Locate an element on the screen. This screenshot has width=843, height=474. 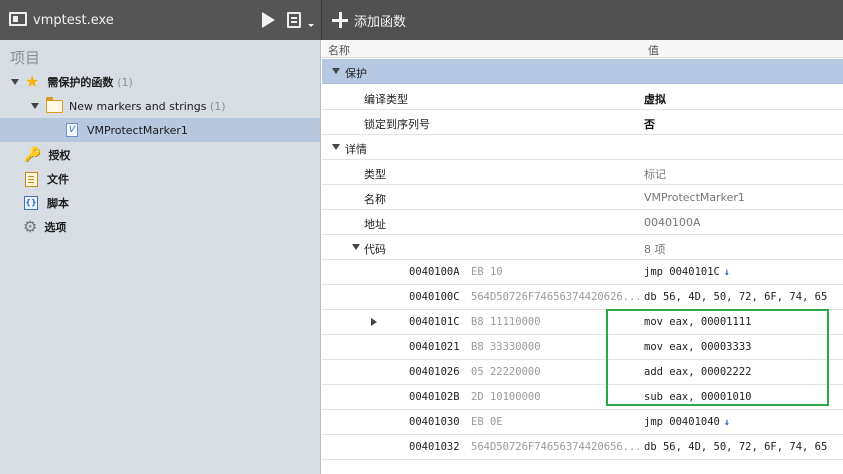
property-row: 编译类型 虚拟 is located at coordinates (582, 97).